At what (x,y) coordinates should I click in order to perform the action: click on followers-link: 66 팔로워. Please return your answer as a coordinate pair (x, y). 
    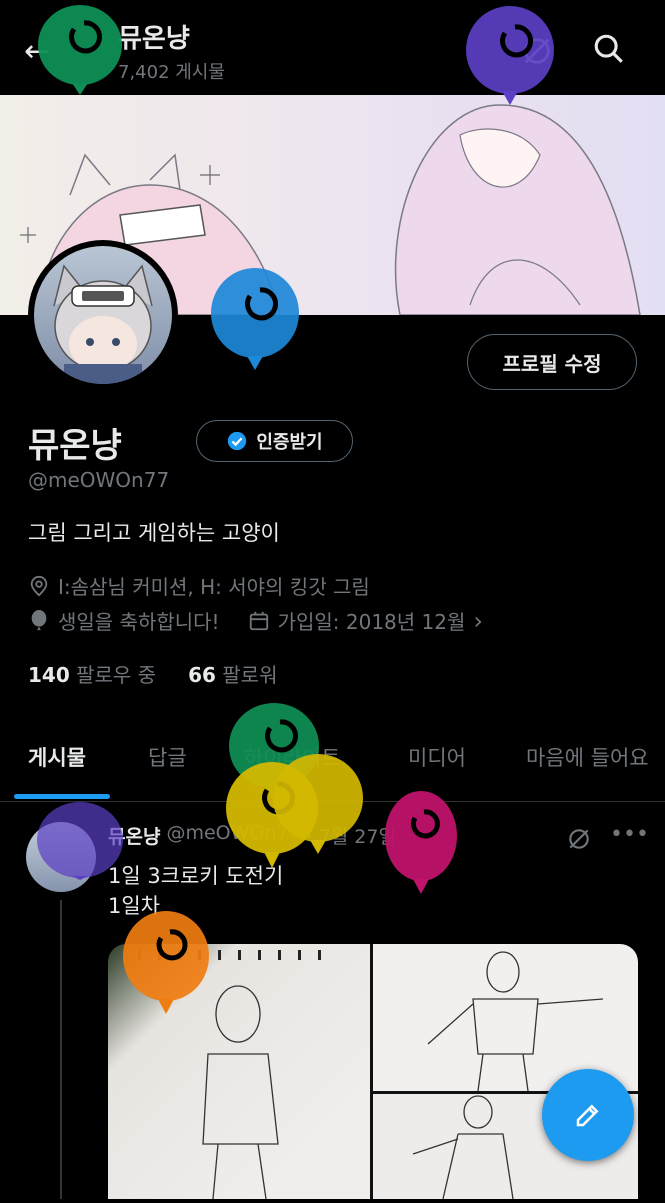
    Looking at the image, I should click on (232, 673).